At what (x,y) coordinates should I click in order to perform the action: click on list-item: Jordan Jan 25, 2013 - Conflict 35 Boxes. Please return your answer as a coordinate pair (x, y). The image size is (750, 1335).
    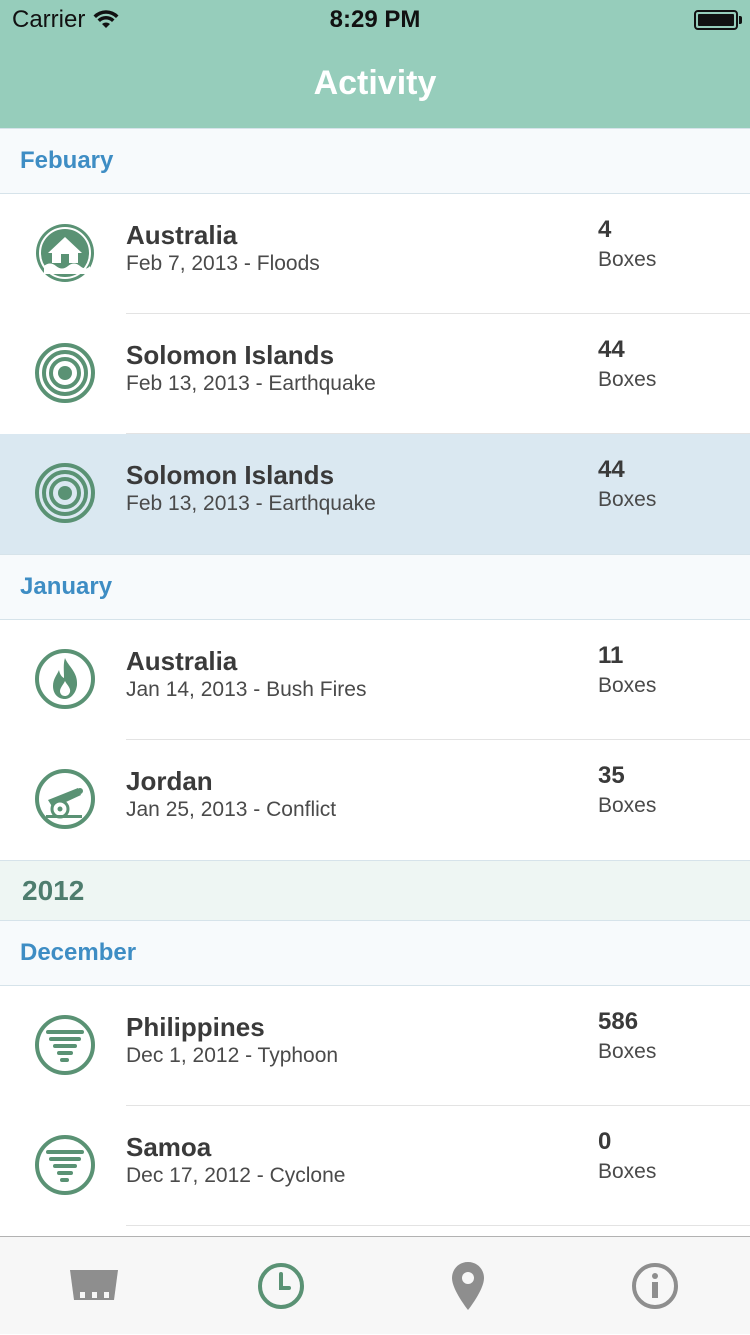
    Looking at the image, I should click on (375, 800).